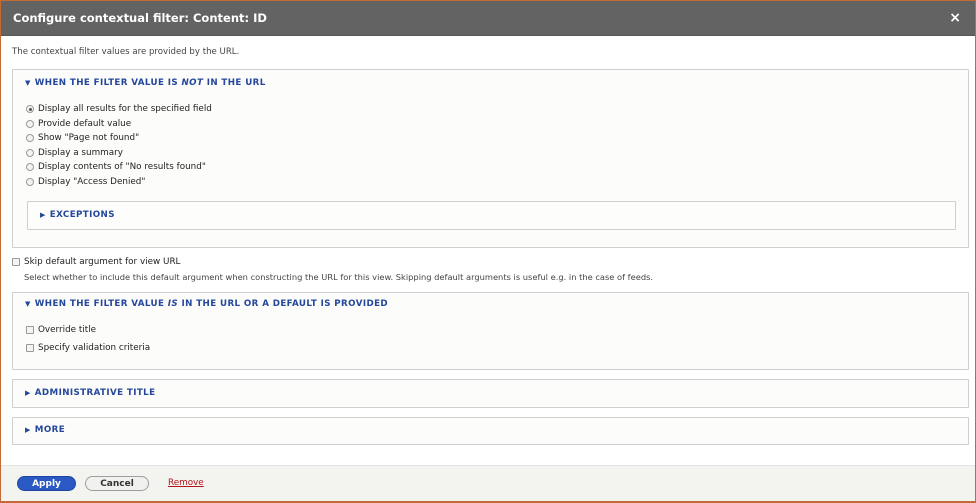 Image resolution: width=976 pixels, height=503 pixels. I want to click on dialog-title: Configure contextual filter: Content: ID, so click(140, 18).